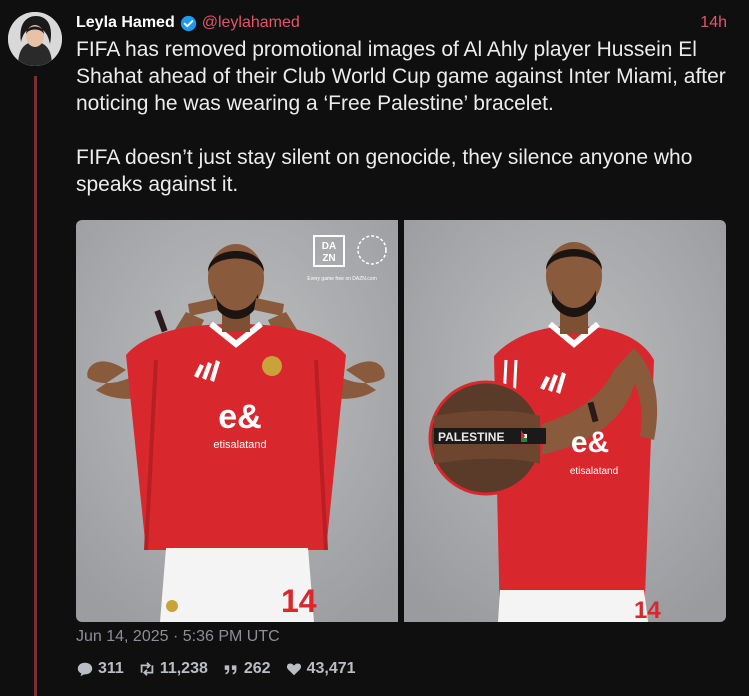 The width and height of the screenshot is (749, 696). Describe the element at coordinates (293, 669) in the screenshot. I see `heart-icon` at that location.